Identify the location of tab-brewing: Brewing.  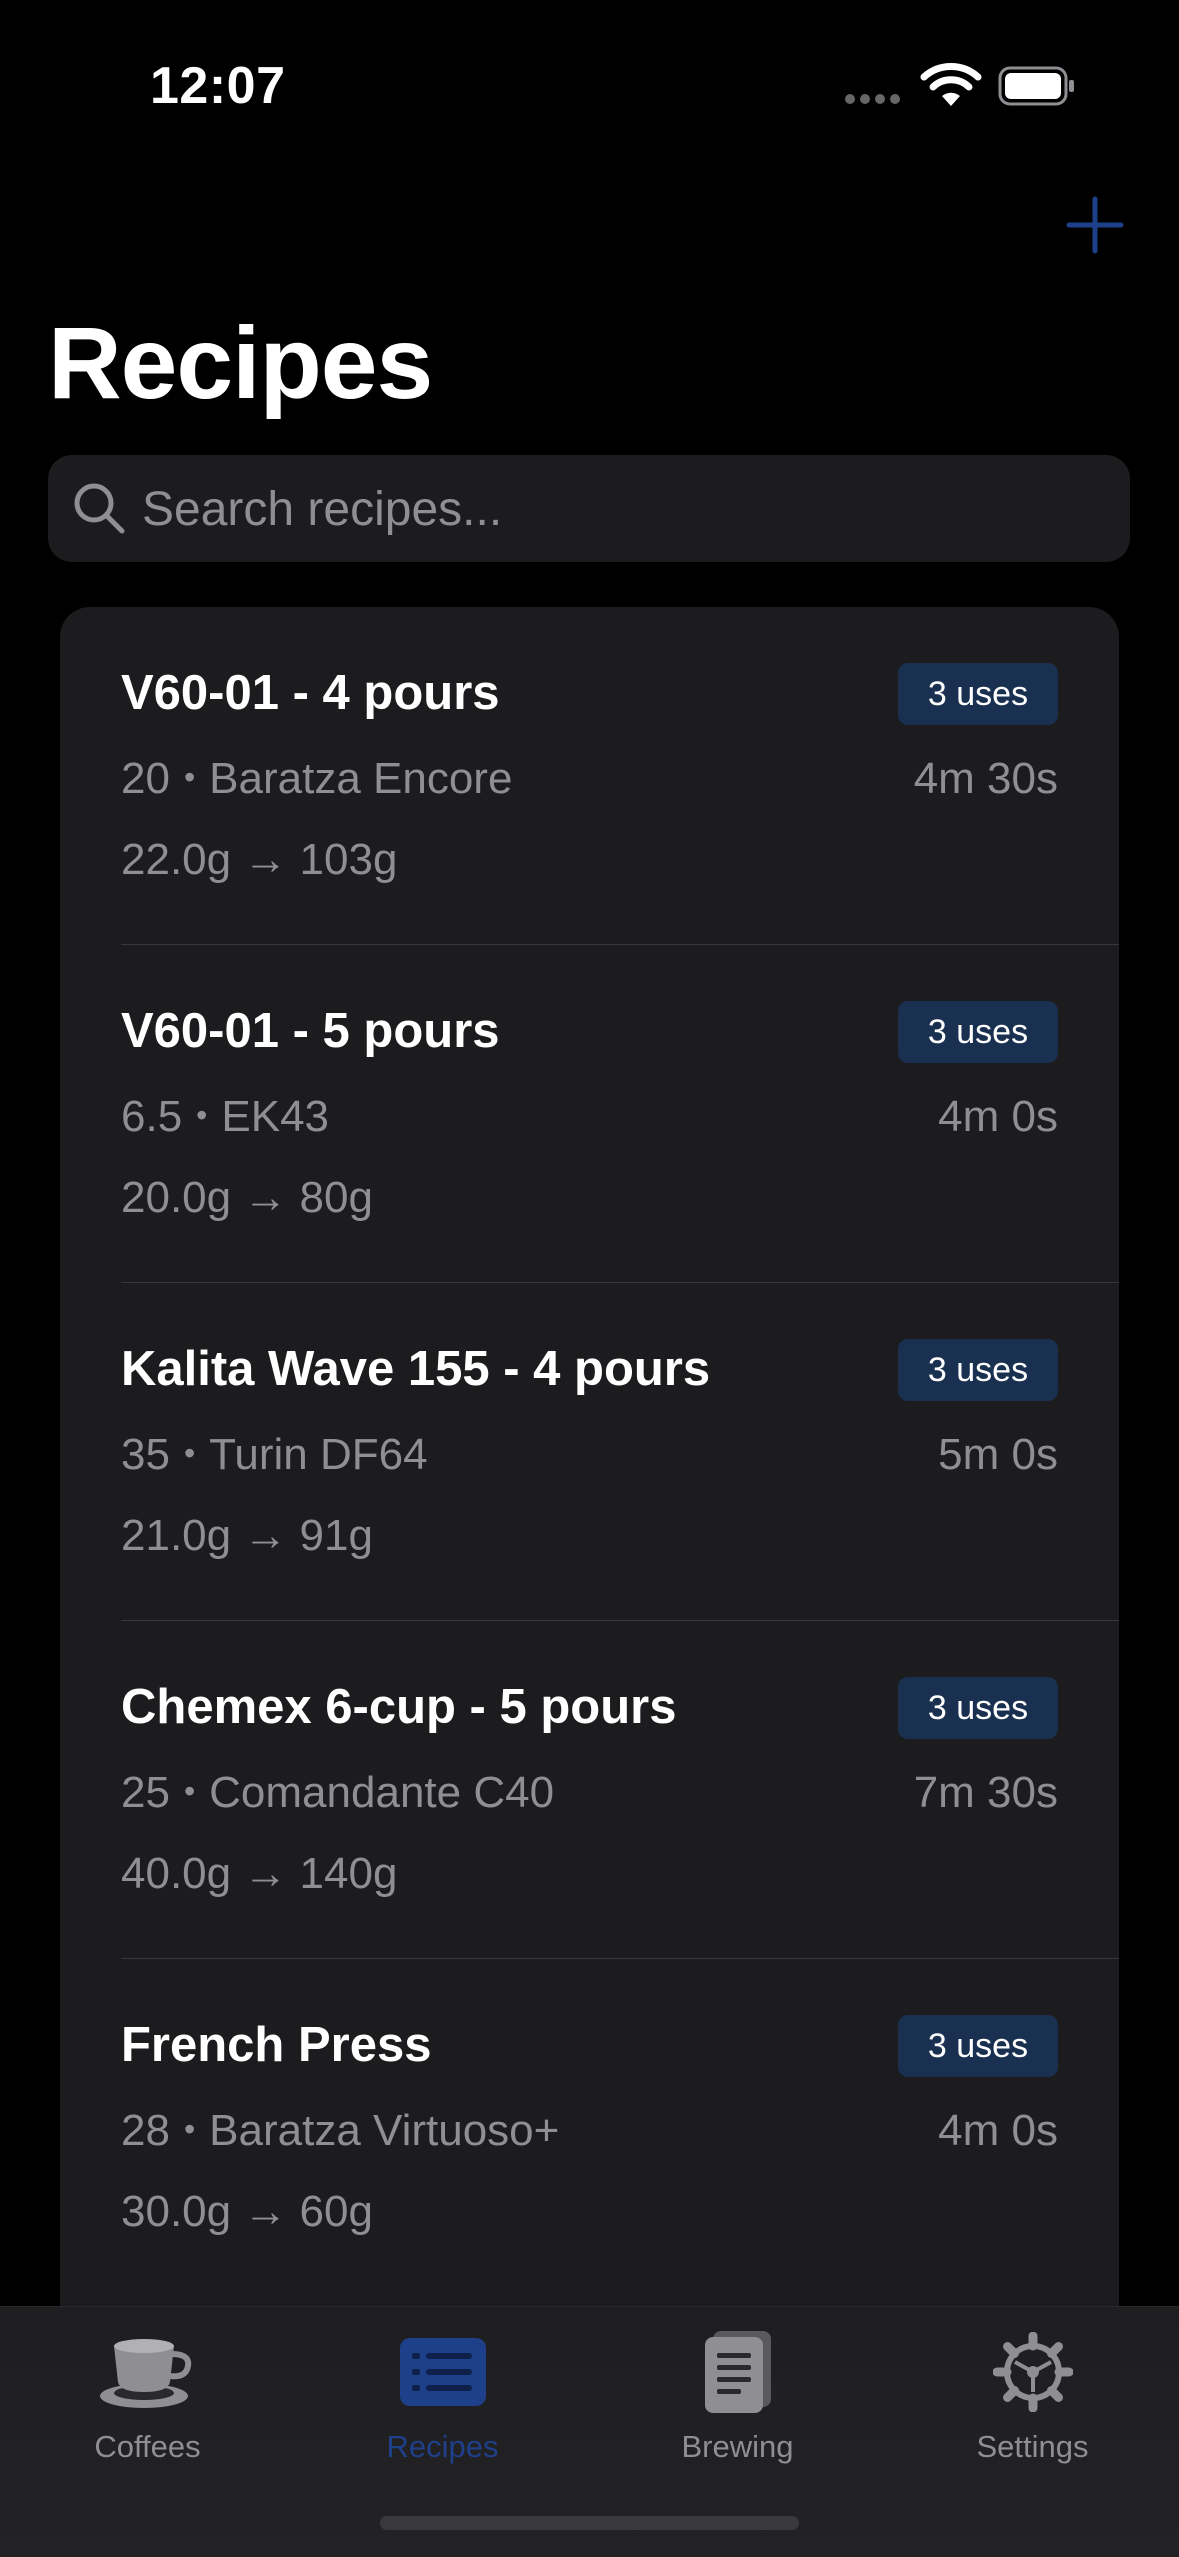
(737, 2392).